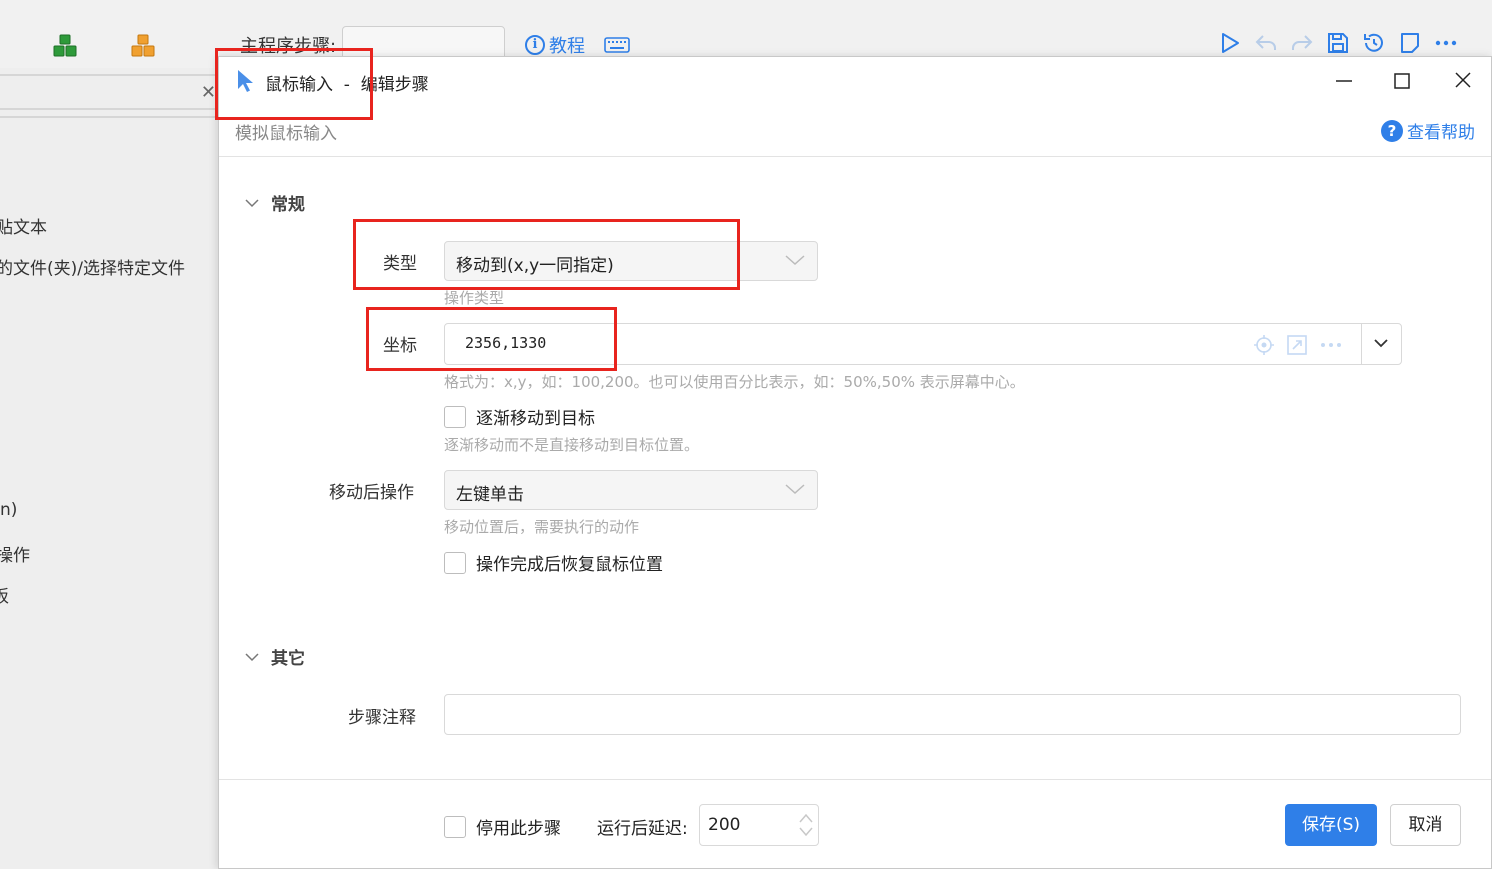 The height and width of the screenshot is (869, 1492). I want to click on section-general-title: 常规, so click(288, 205).